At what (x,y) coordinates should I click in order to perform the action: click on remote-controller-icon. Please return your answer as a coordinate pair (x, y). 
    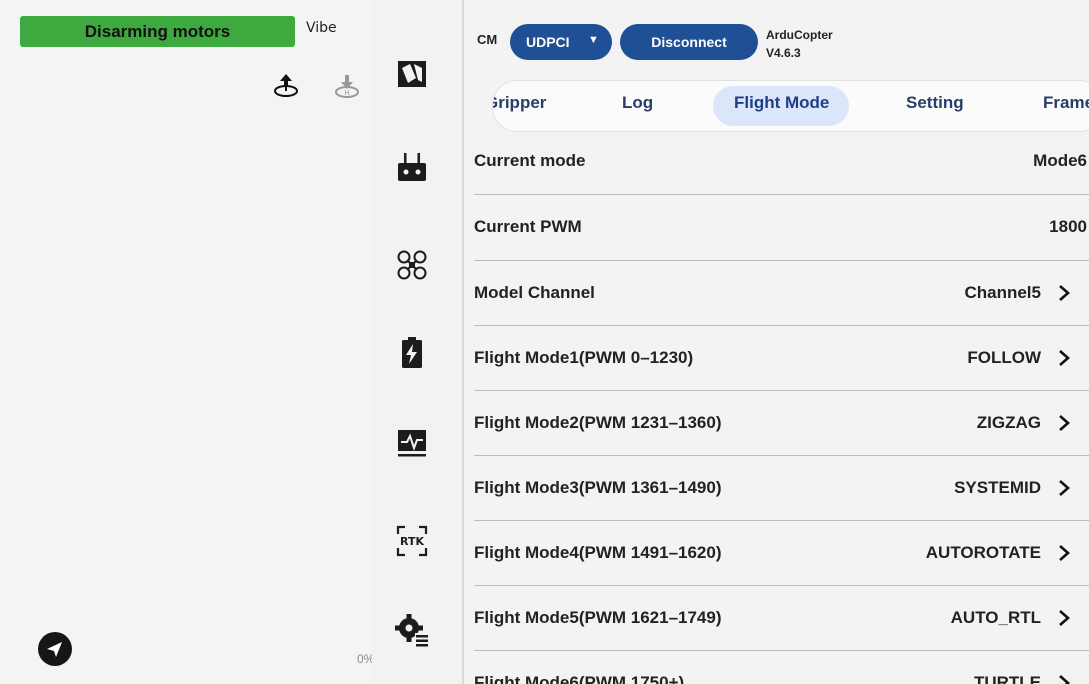
    Looking at the image, I should click on (412, 168).